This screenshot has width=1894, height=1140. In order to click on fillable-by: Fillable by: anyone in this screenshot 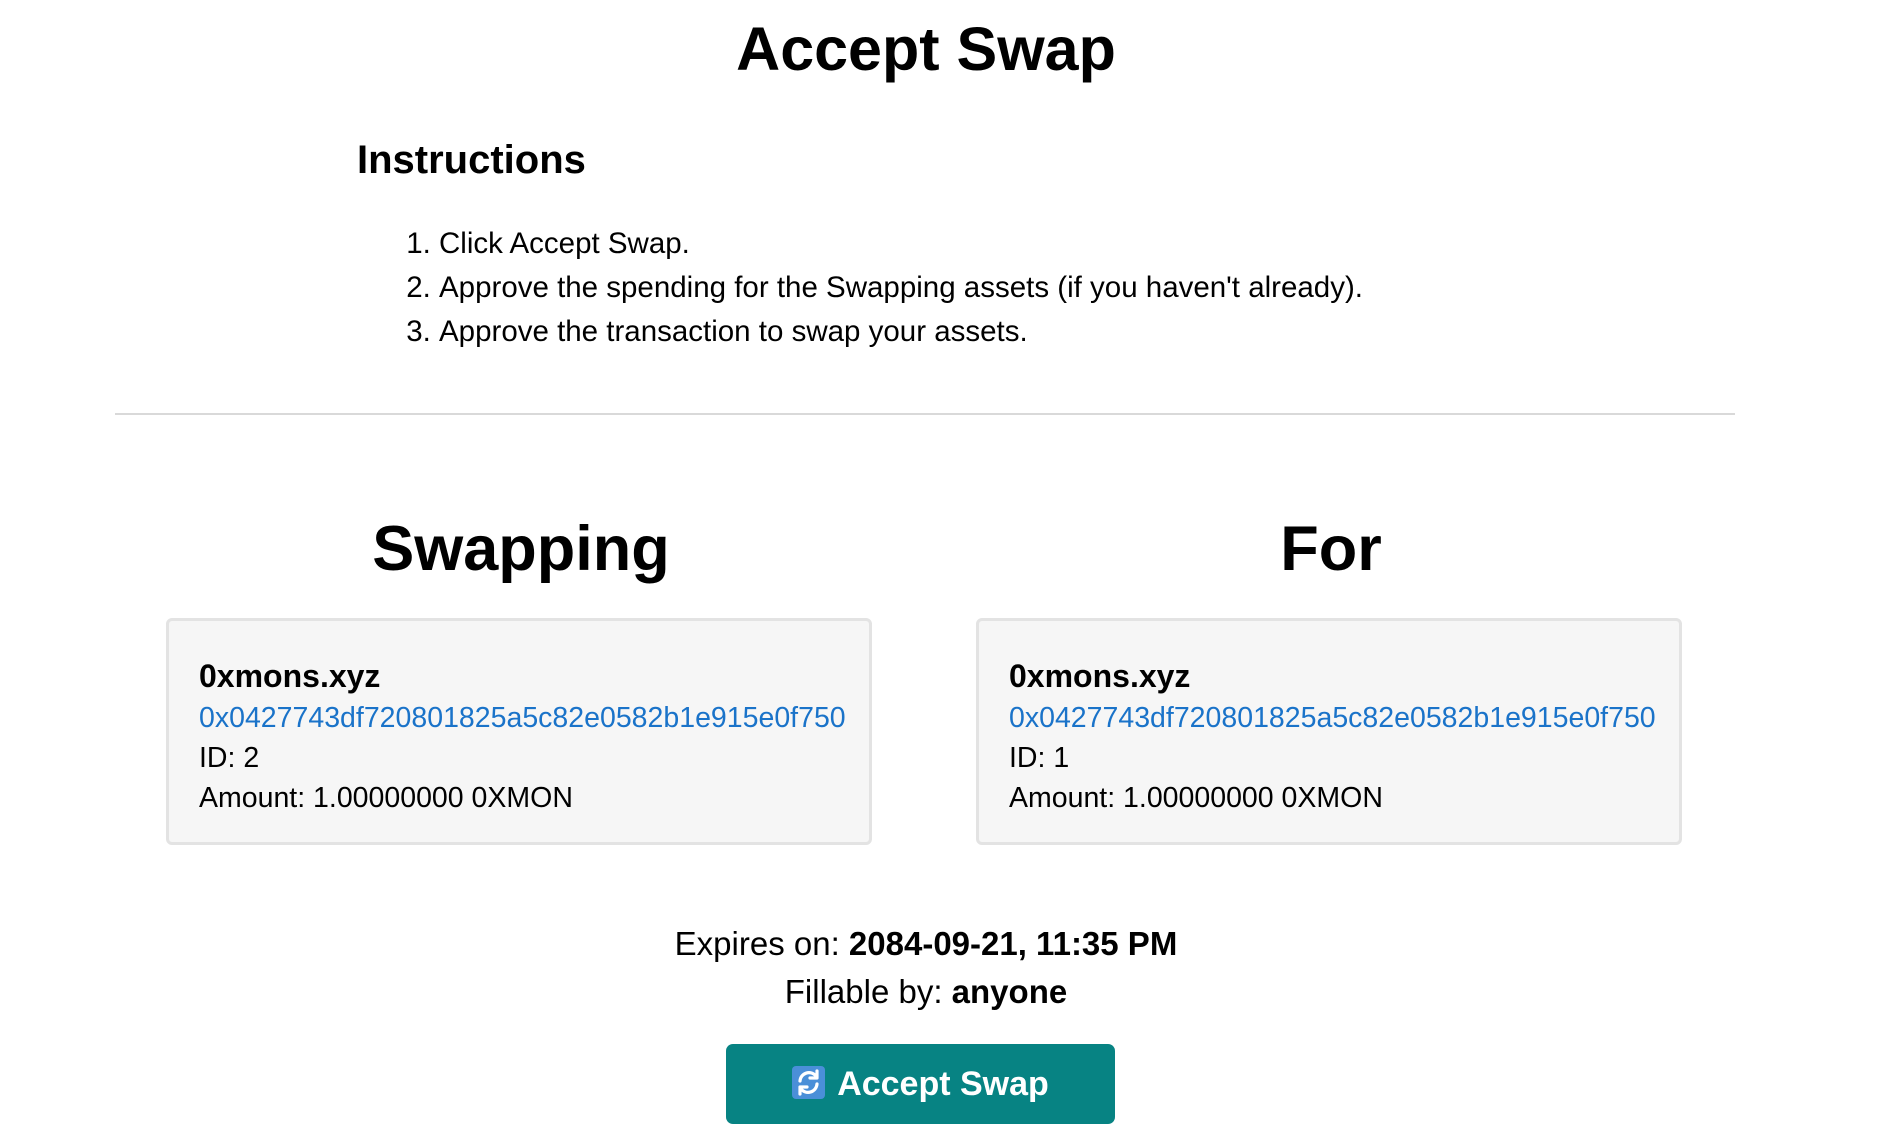, I will do `click(926, 992)`.